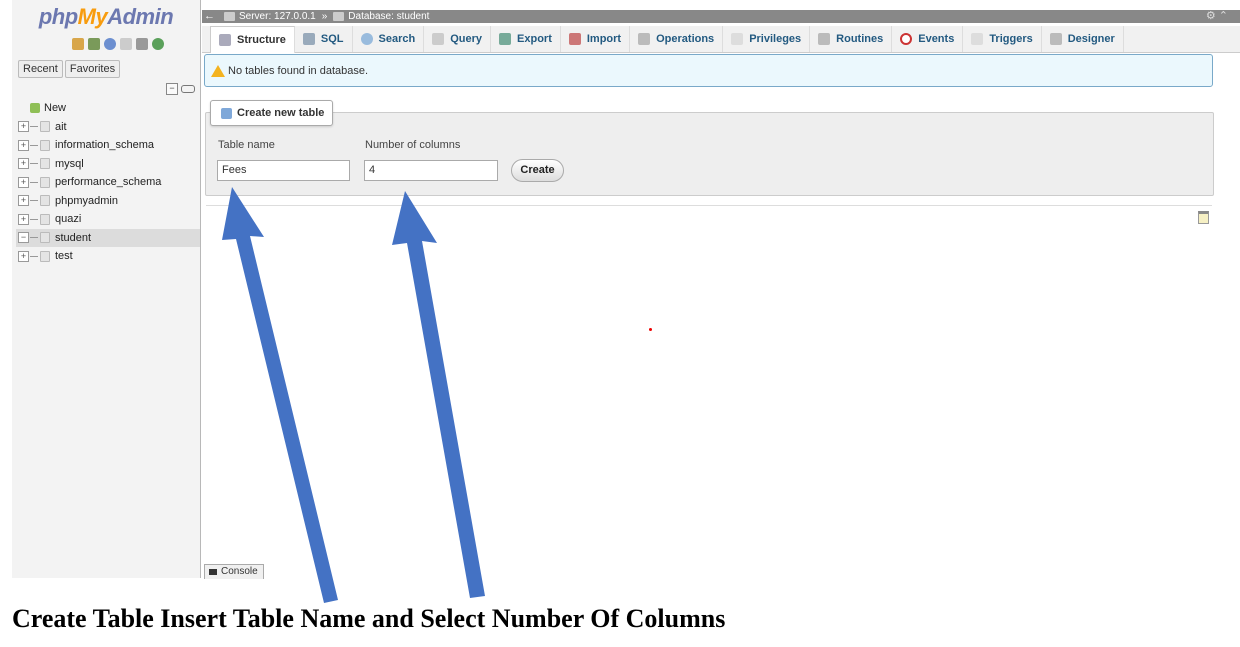 The image size is (1240, 647). Describe the element at coordinates (906, 39) in the screenshot. I see `clock-icon` at that location.